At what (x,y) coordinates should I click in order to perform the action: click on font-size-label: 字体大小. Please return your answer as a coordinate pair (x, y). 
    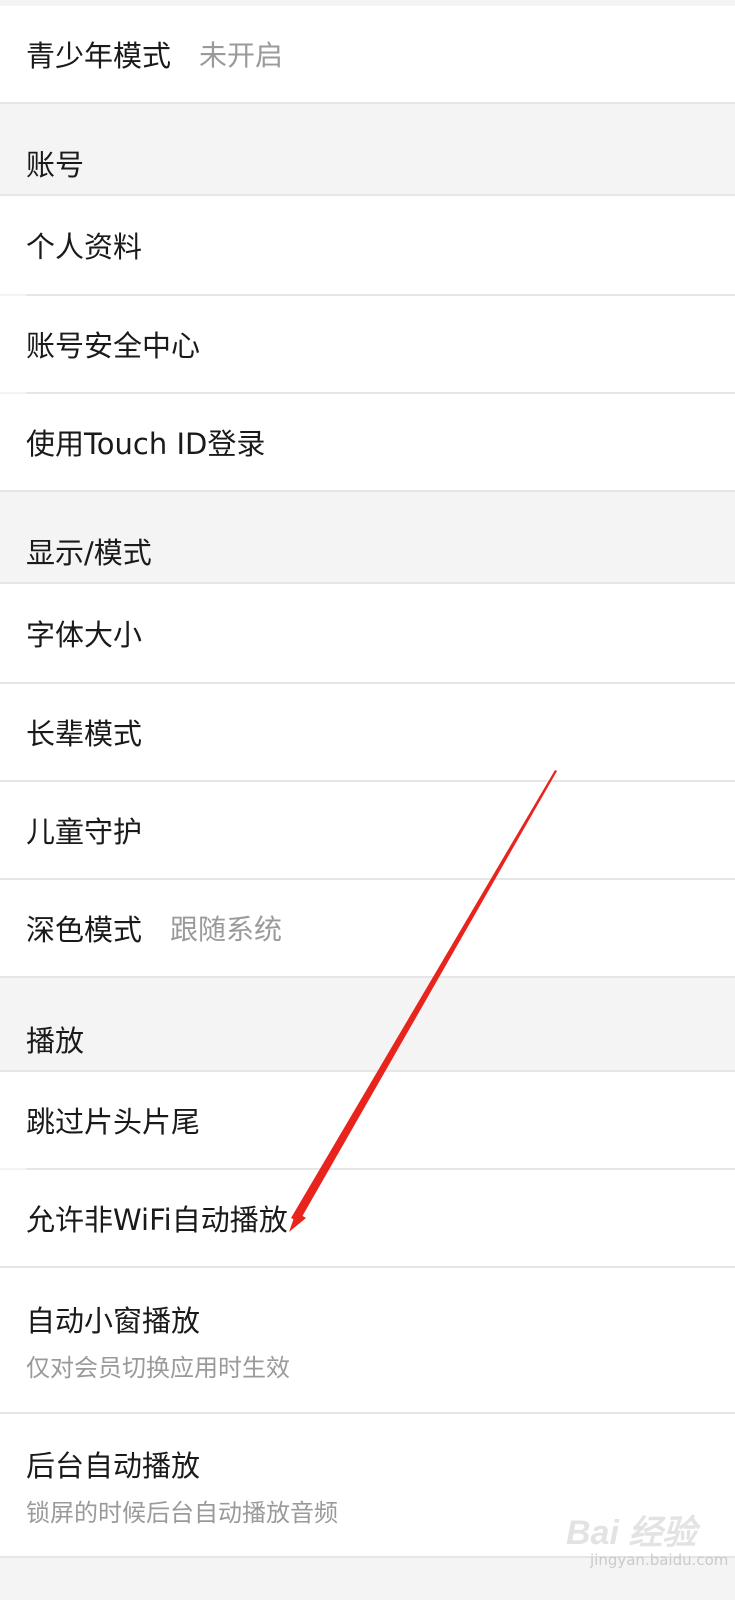
    Looking at the image, I should click on (84, 635).